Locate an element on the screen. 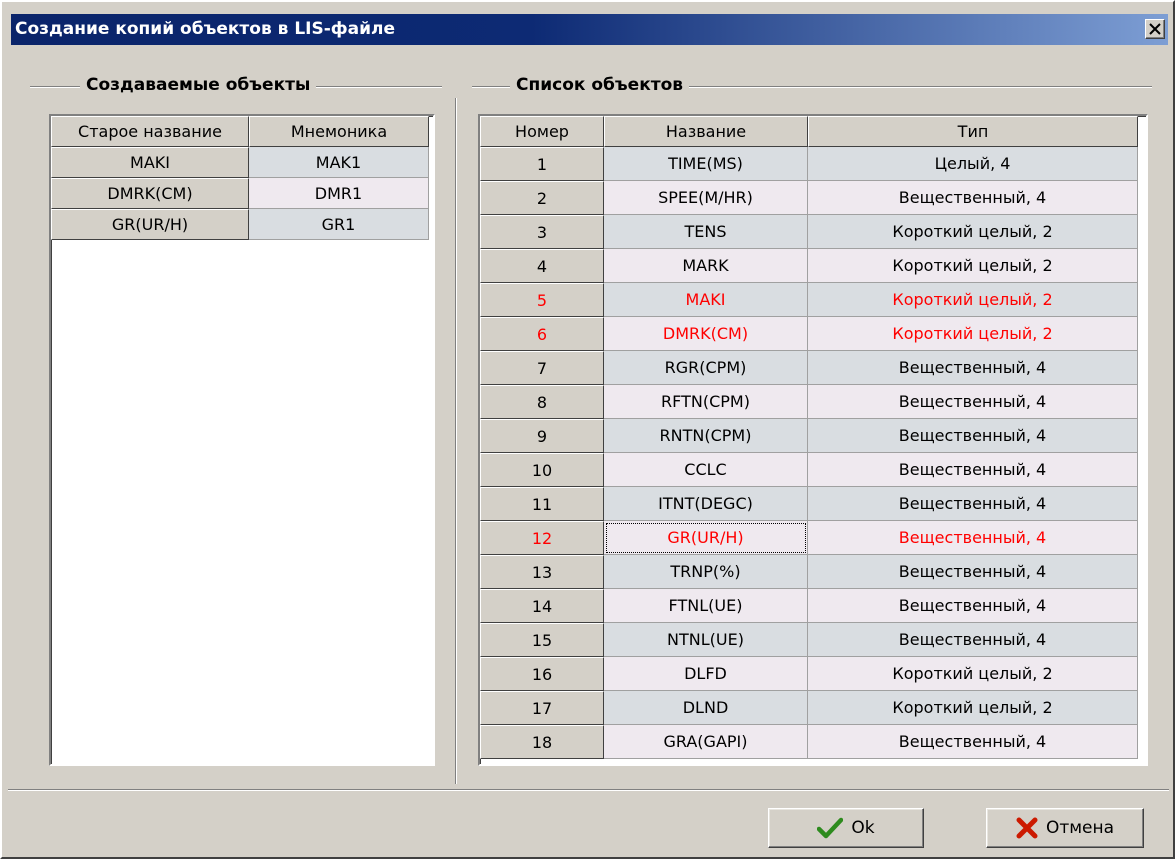 Image resolution: width=1175 pixels, height=859 pixels. name-cell: DLND is located at coordinates (706, 708).